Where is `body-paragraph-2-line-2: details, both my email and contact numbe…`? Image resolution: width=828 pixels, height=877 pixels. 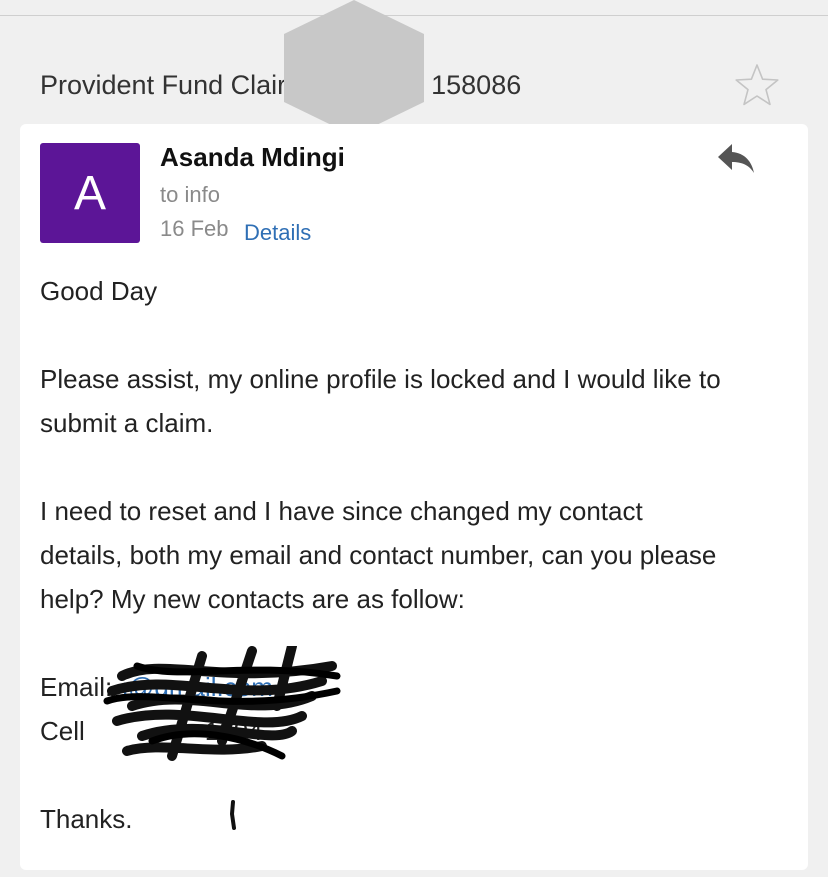 body-paragraph-2-line-2: details, both my email and contact numbe… is located at coordinates (378, 555).